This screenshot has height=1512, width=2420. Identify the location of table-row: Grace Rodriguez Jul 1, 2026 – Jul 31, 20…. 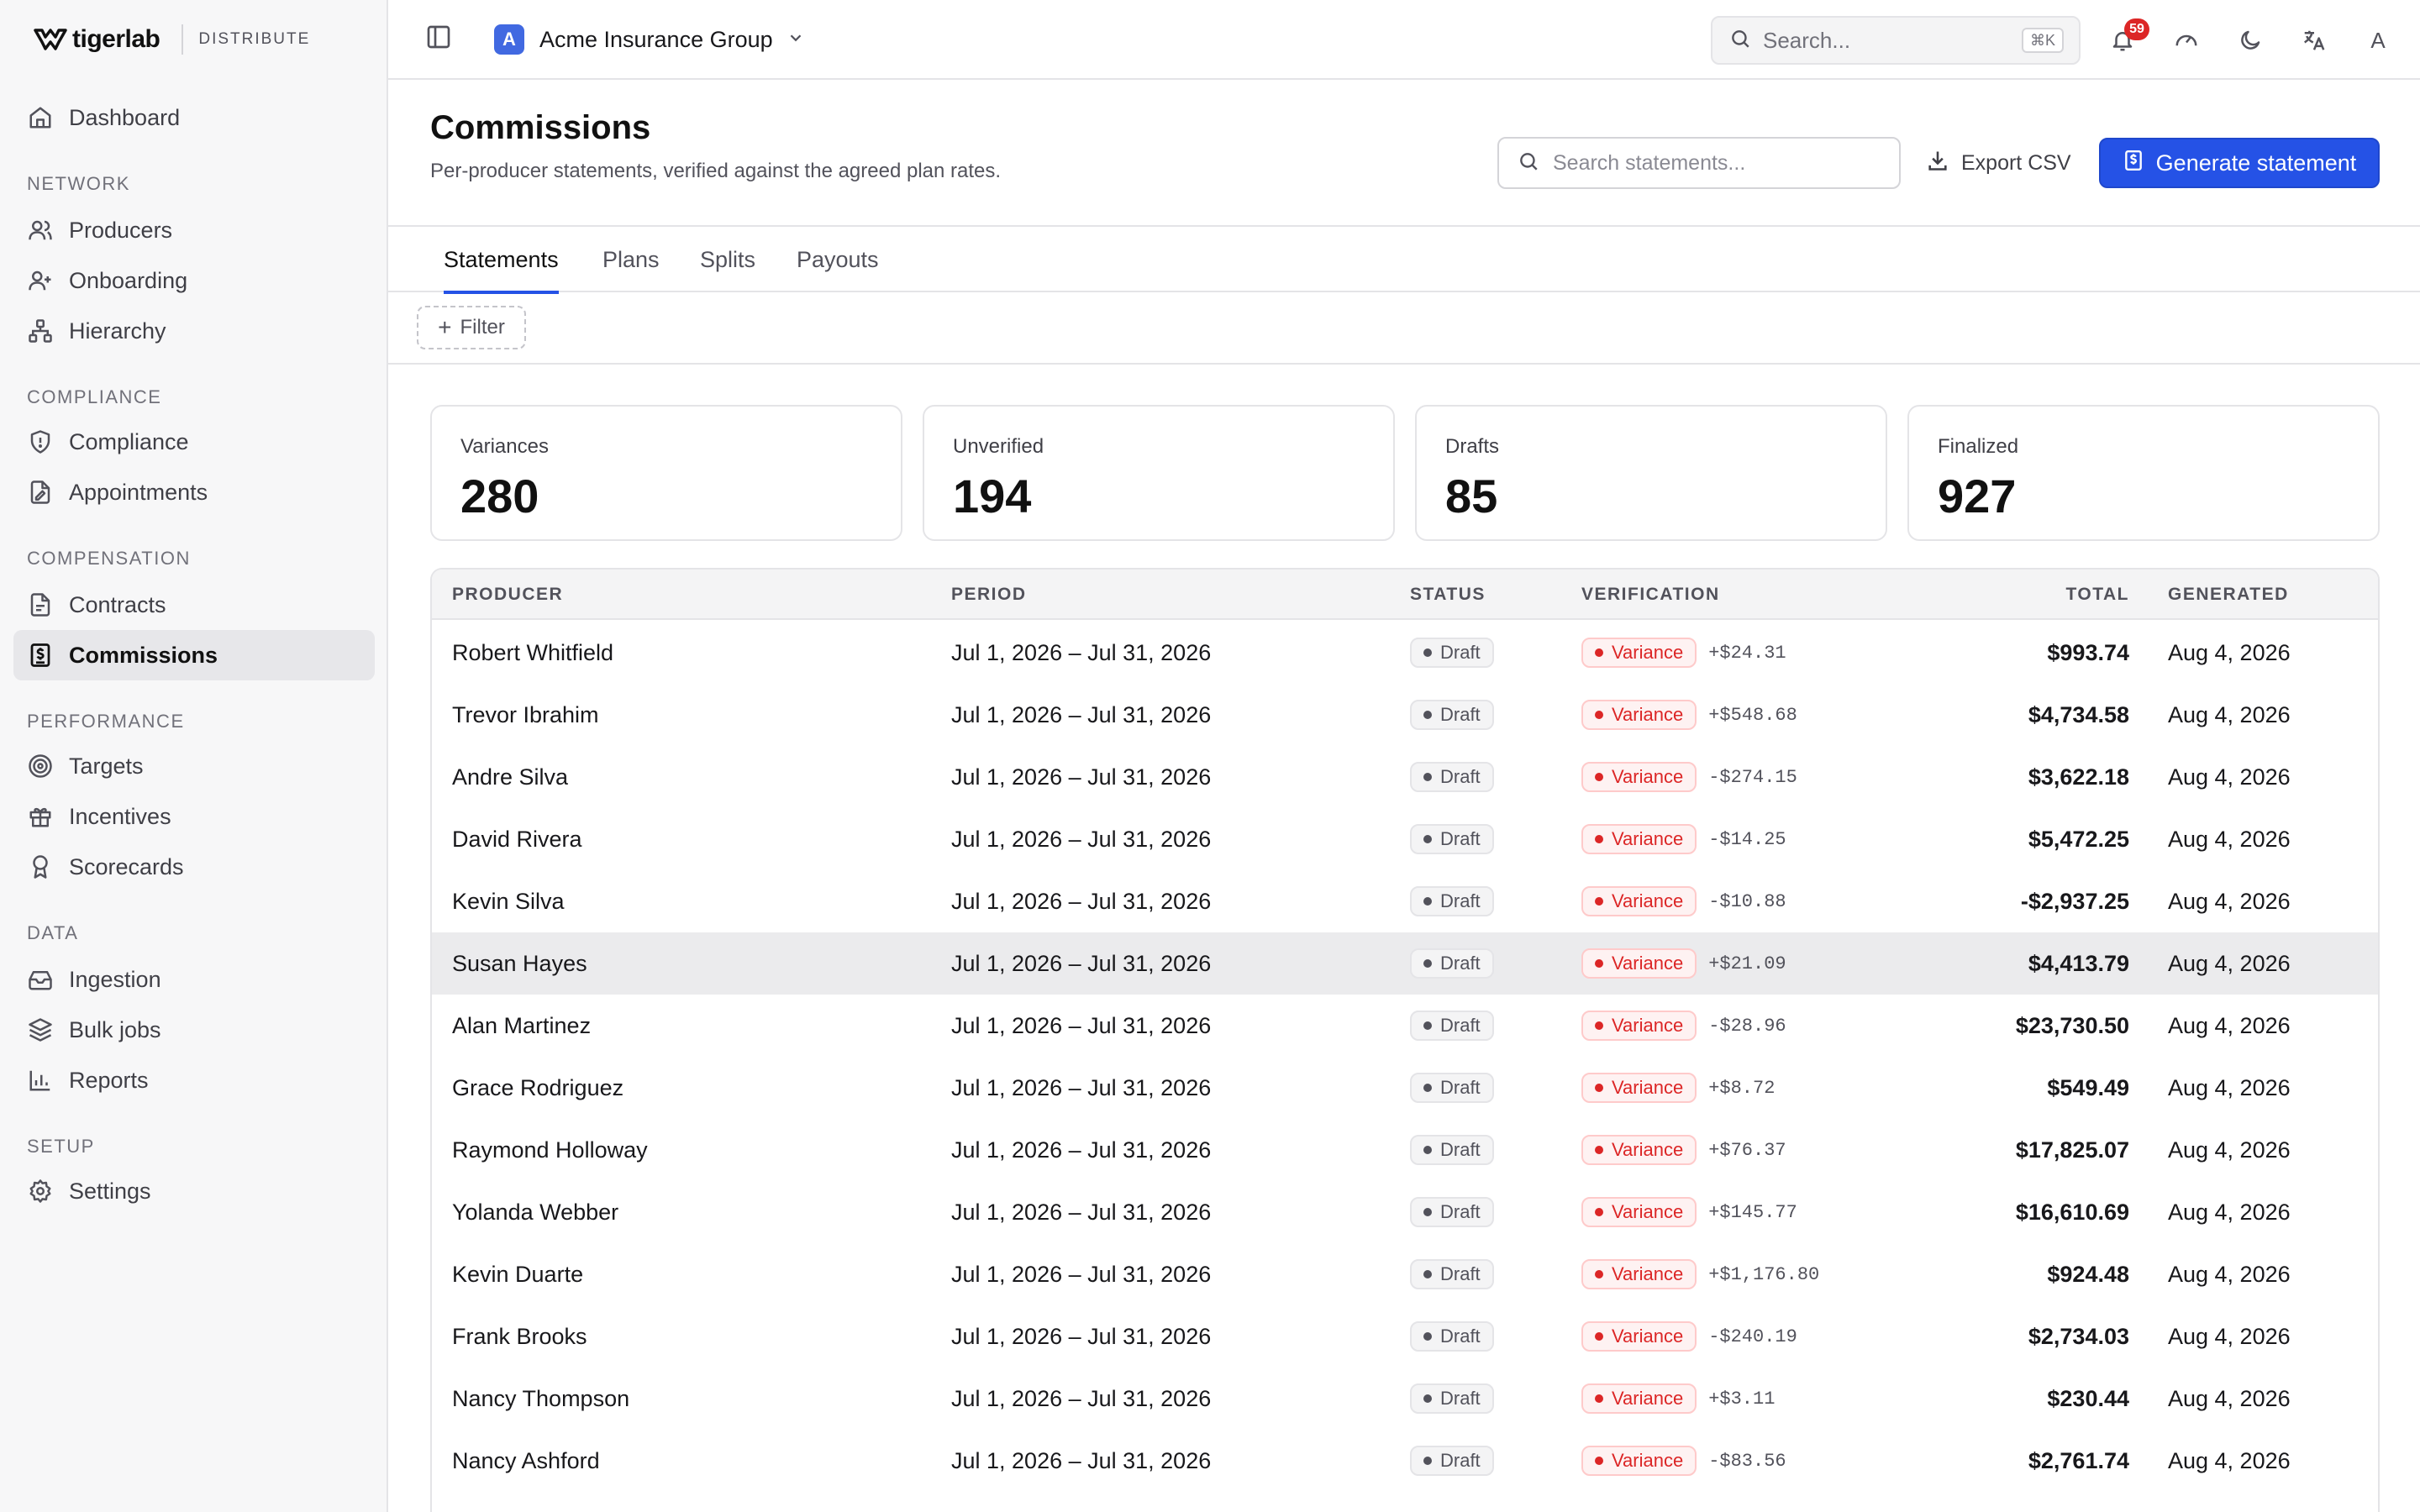
(1405, 1088).